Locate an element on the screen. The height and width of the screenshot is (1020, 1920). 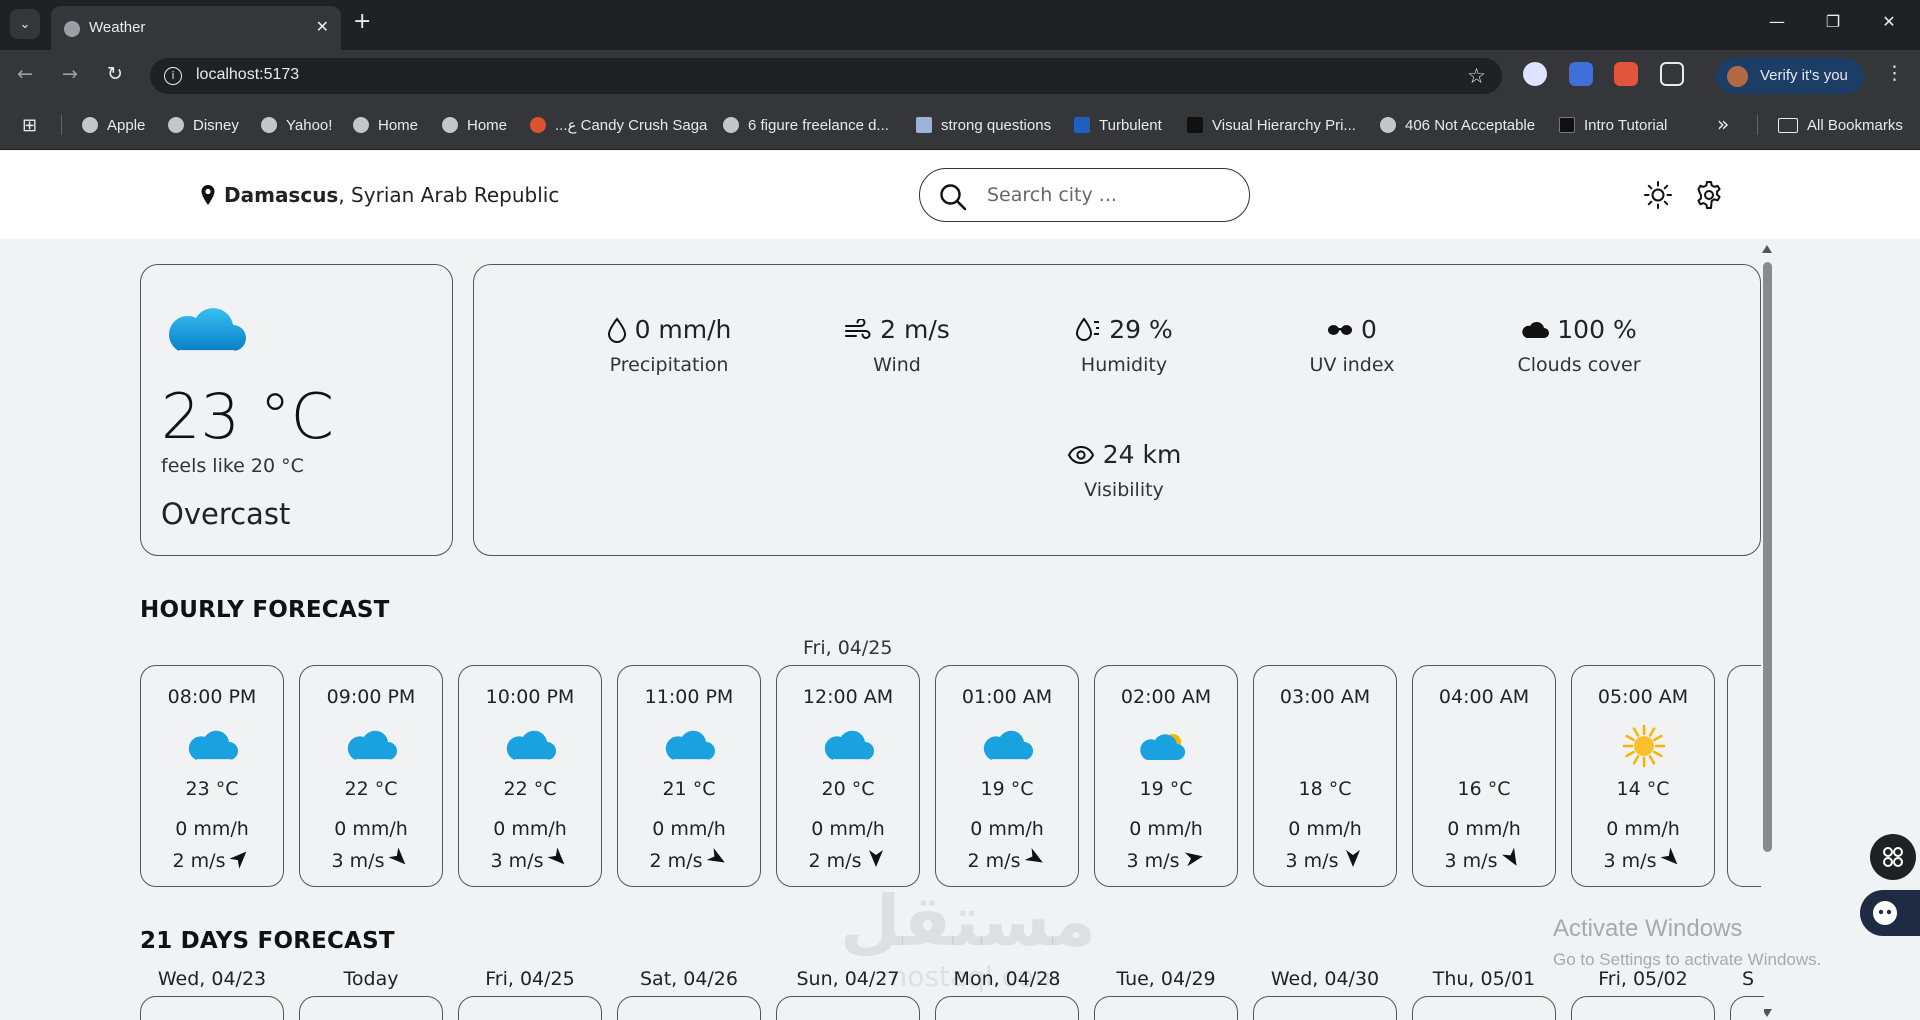
bookmark-item: Turbulent is located at coordinates (1118, 125).